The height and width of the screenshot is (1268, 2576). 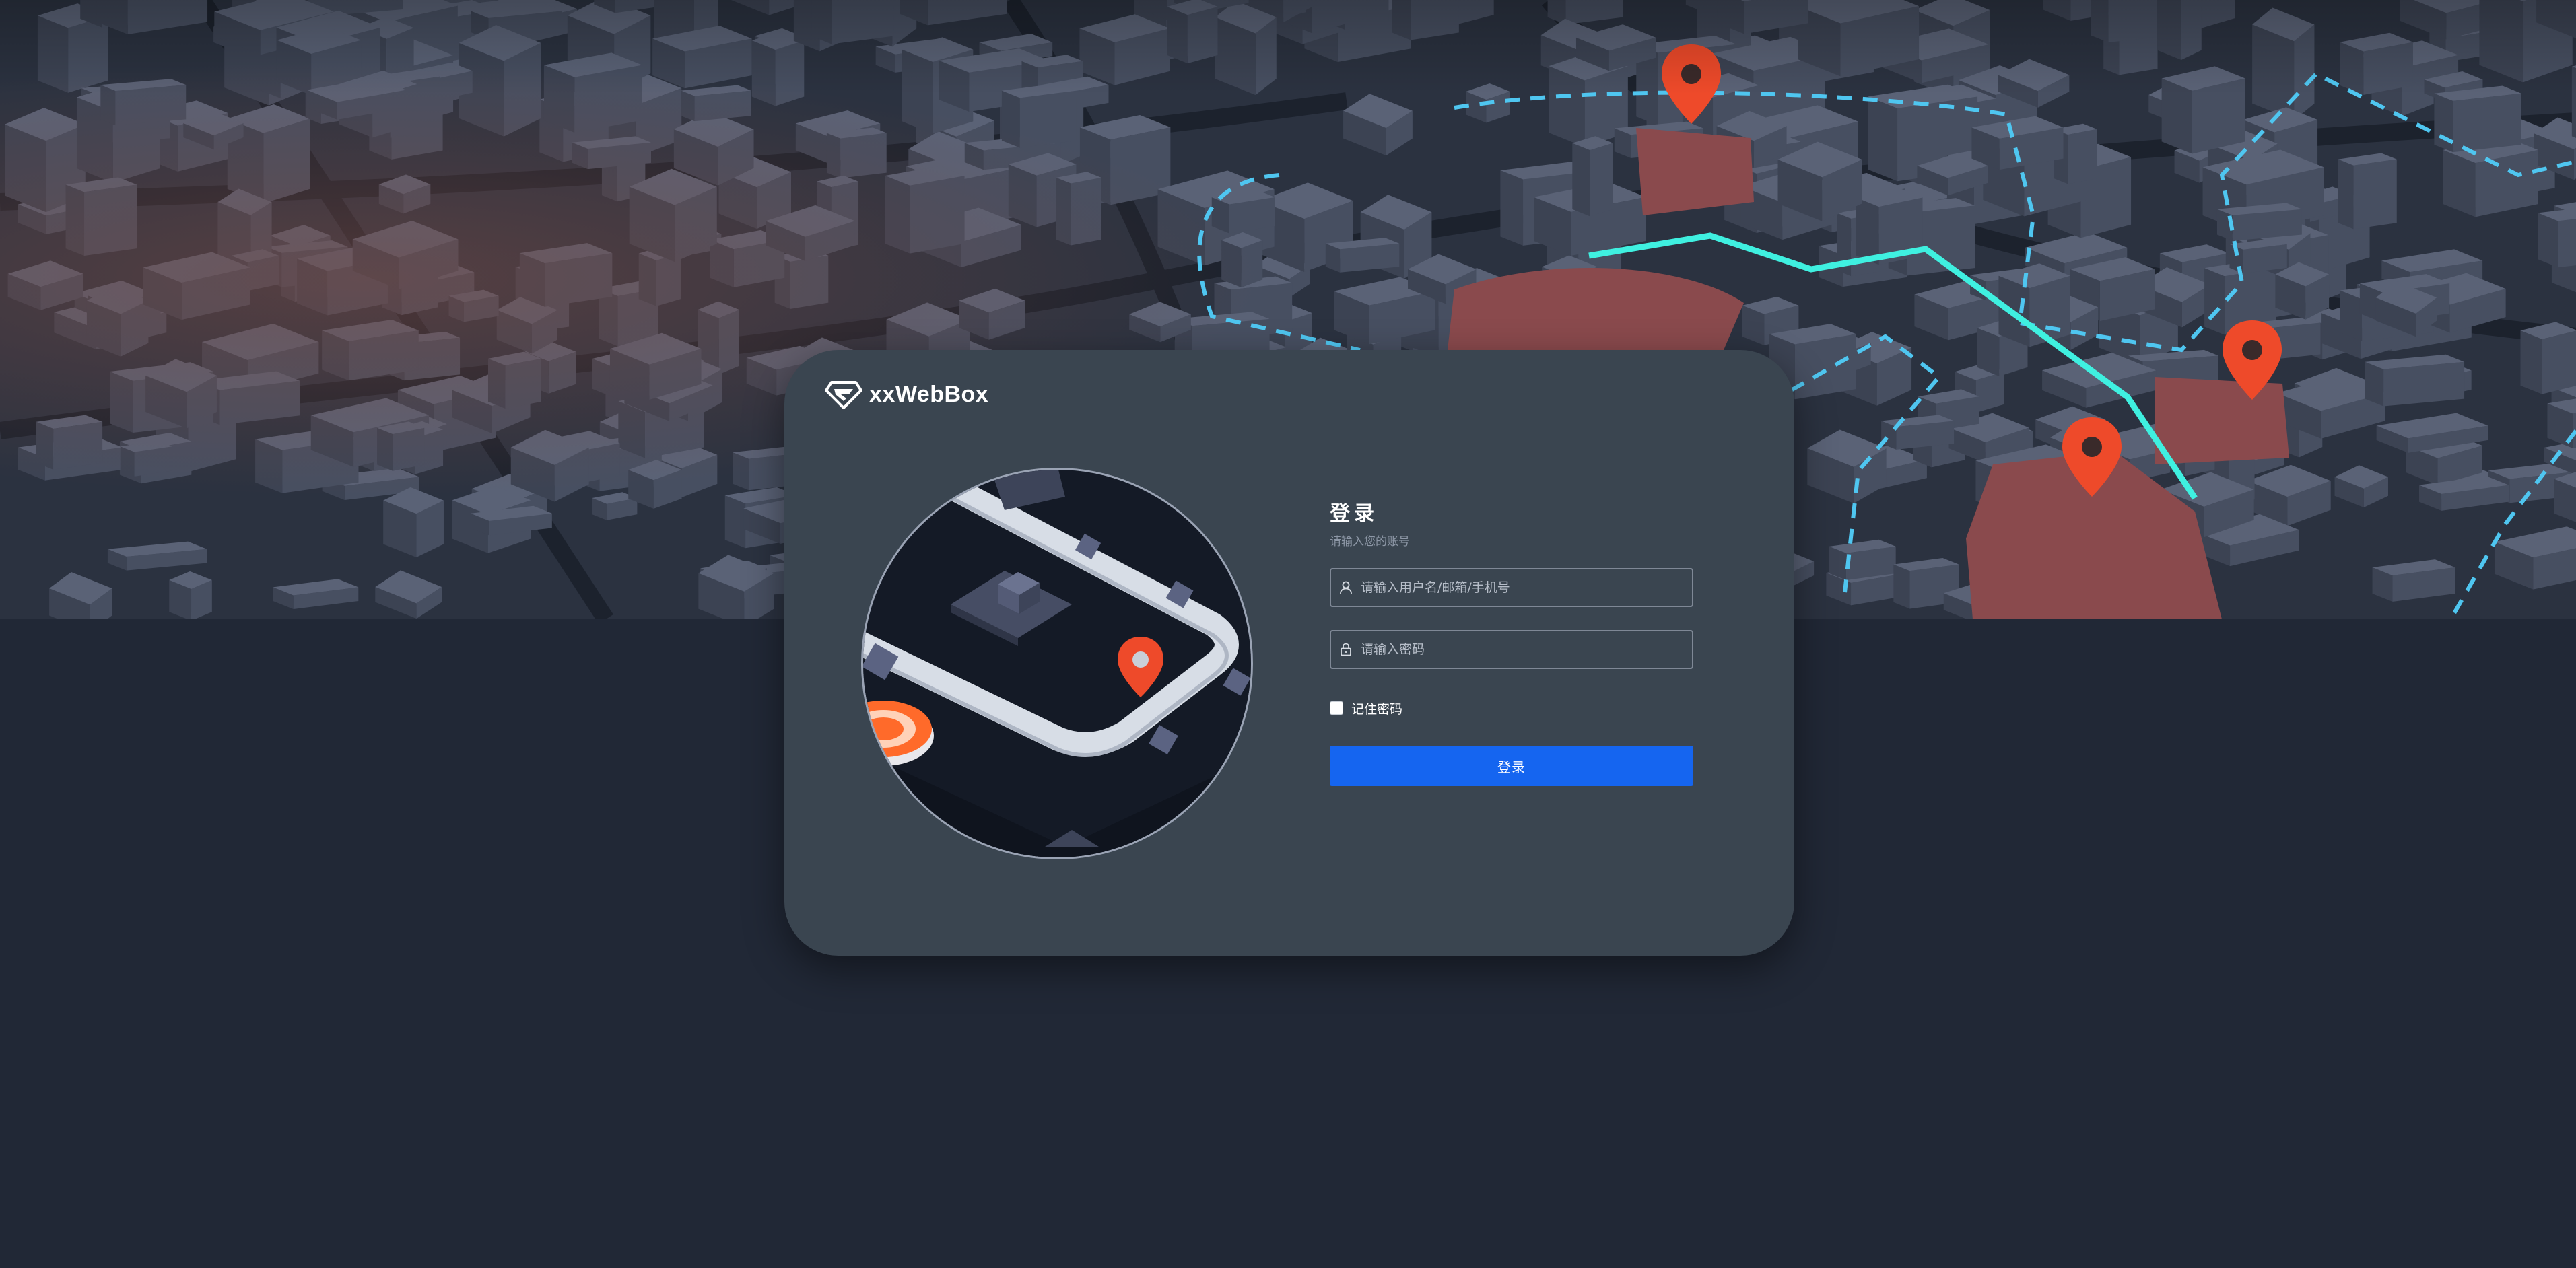 What do you see at coordinates (1346, 587) in the screenshot?
I see `user-icon` at bounding box center [1346, 587].